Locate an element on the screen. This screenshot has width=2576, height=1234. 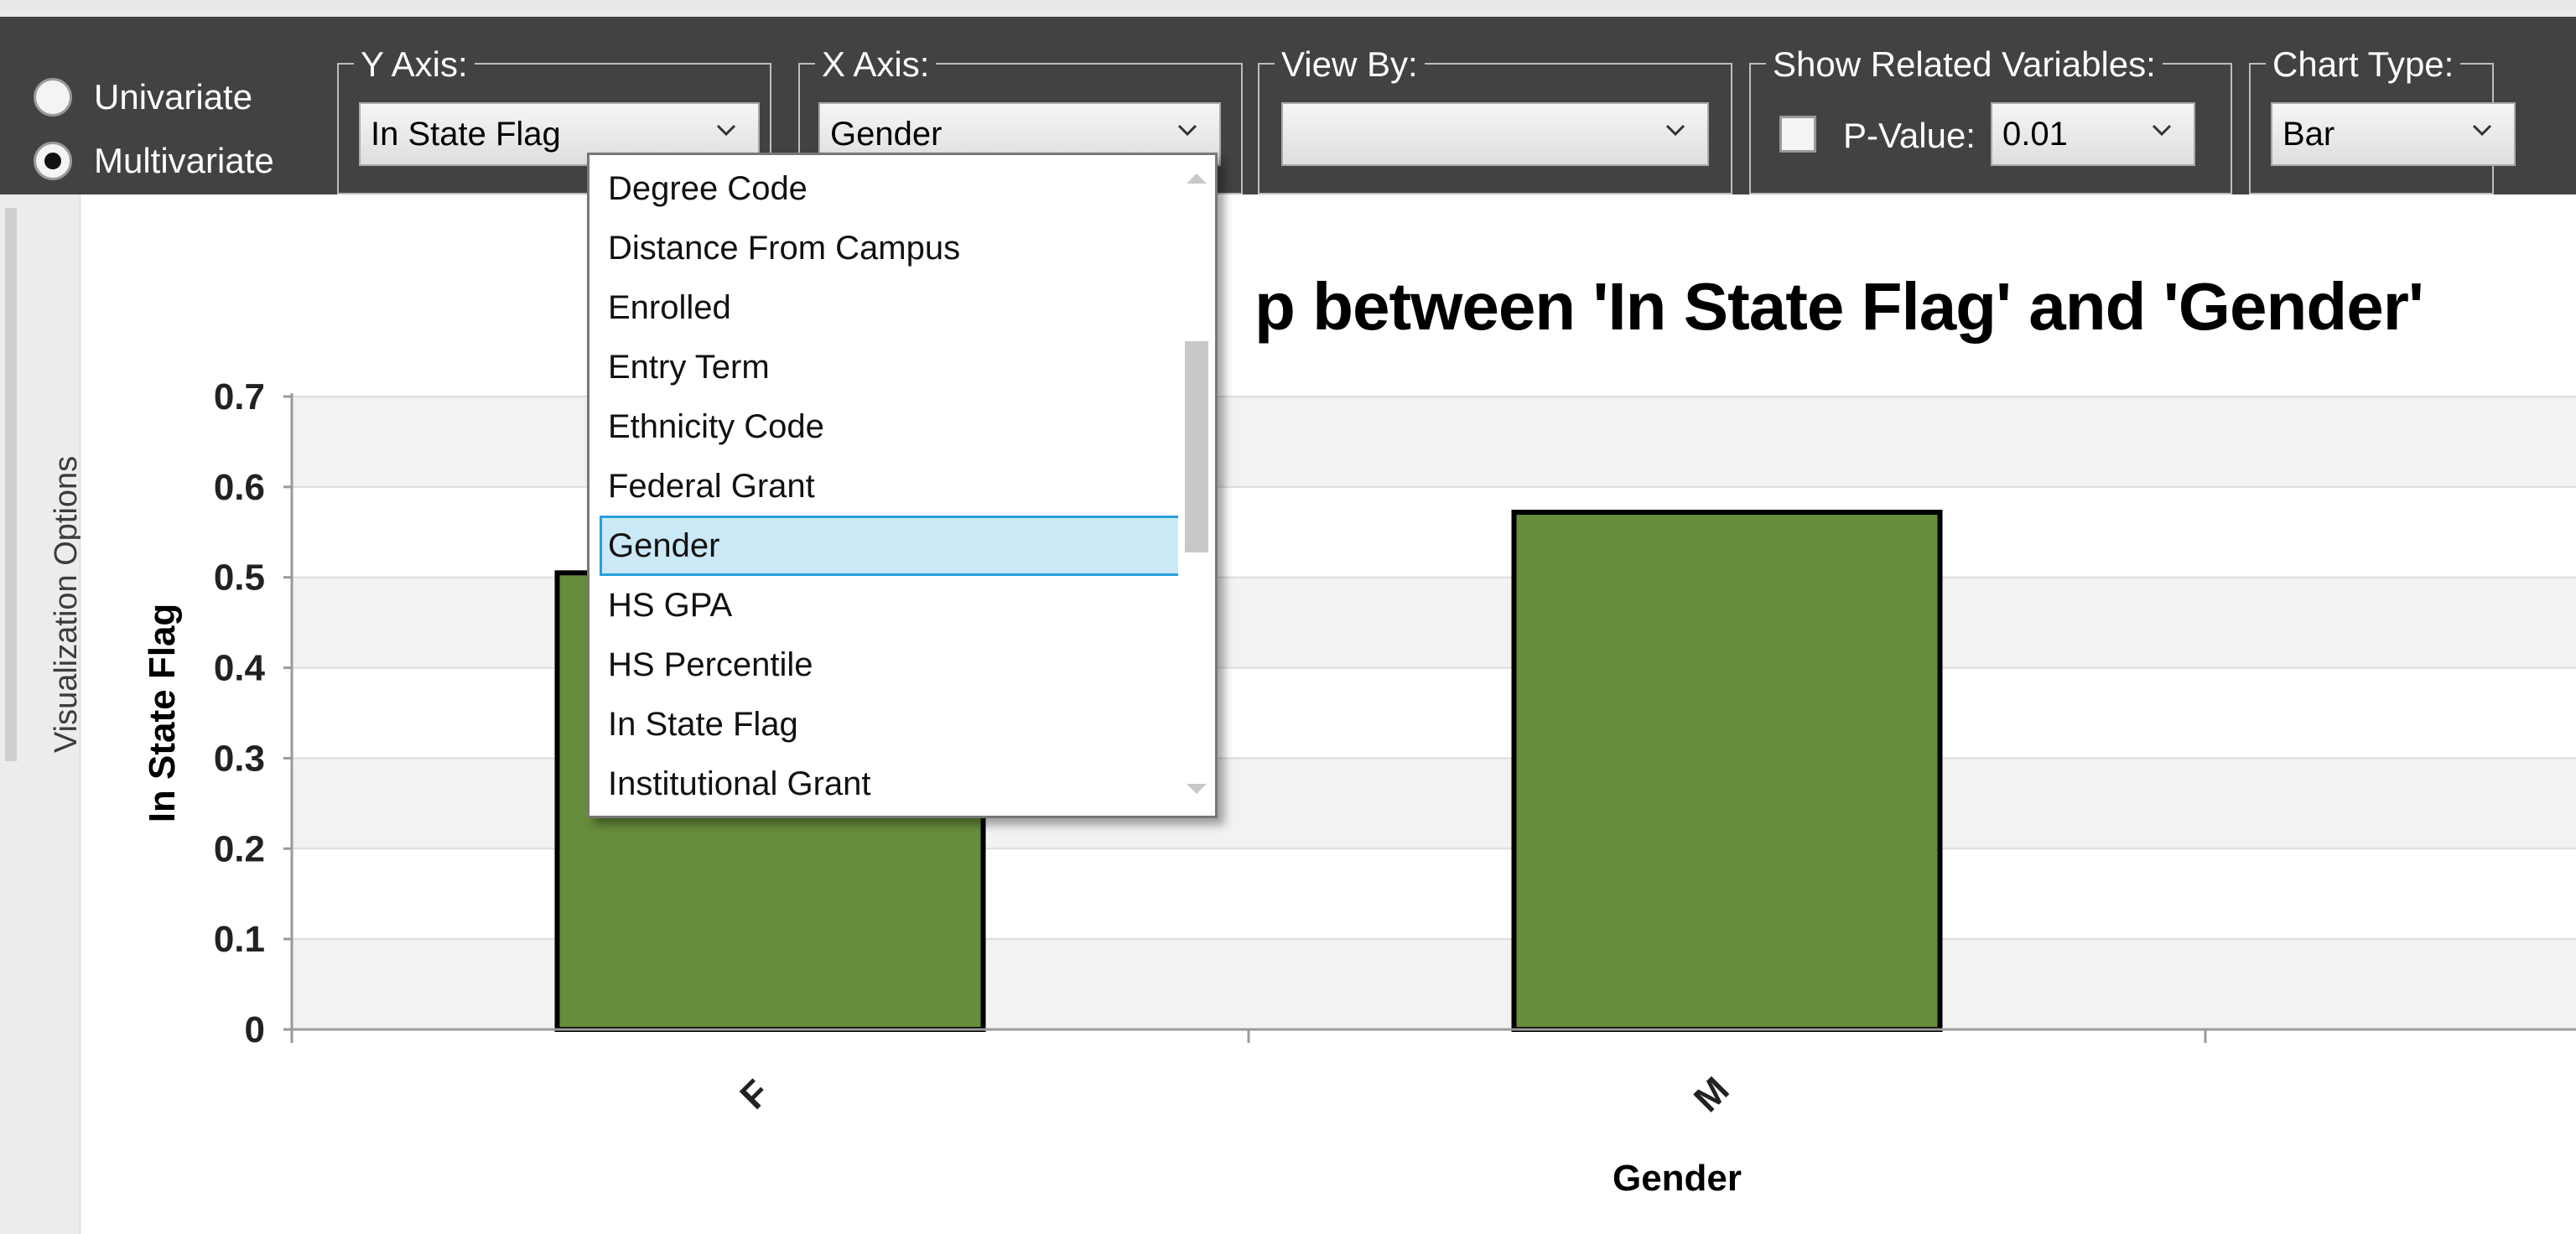
y-tick-label: 0.2 is located at coordinates (239, 848).